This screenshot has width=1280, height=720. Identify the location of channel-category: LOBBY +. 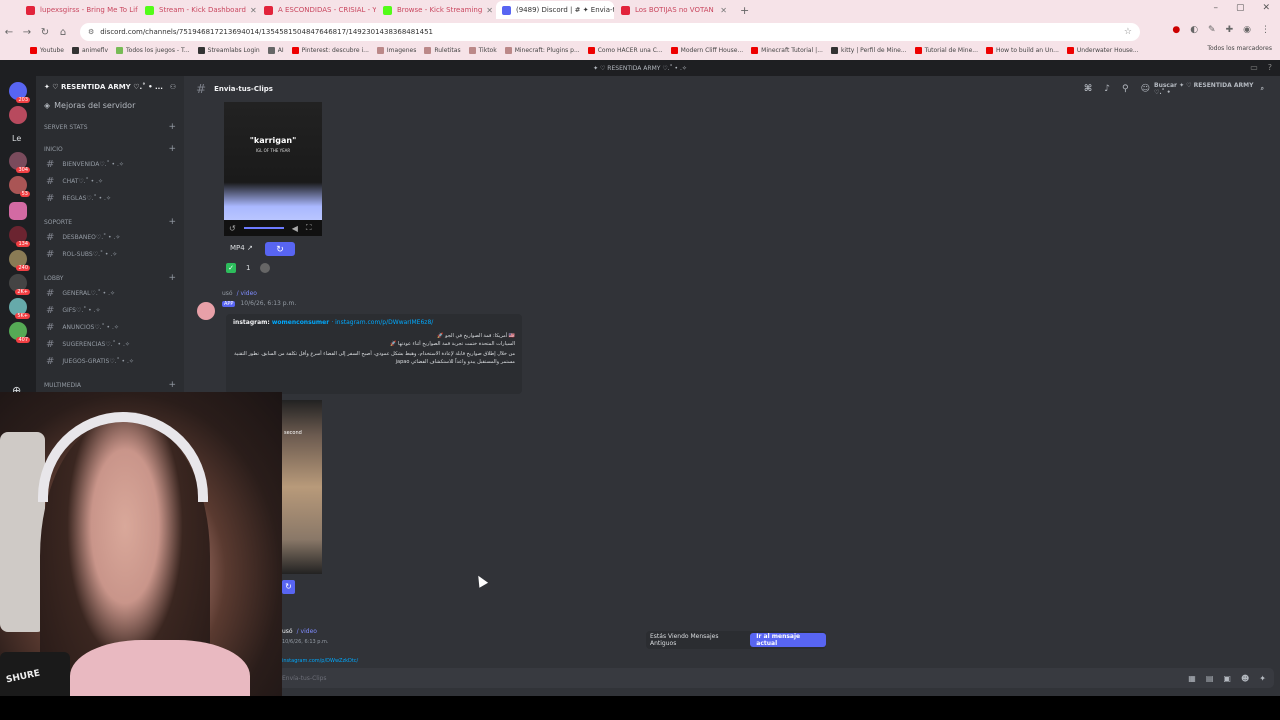
(110, 278).